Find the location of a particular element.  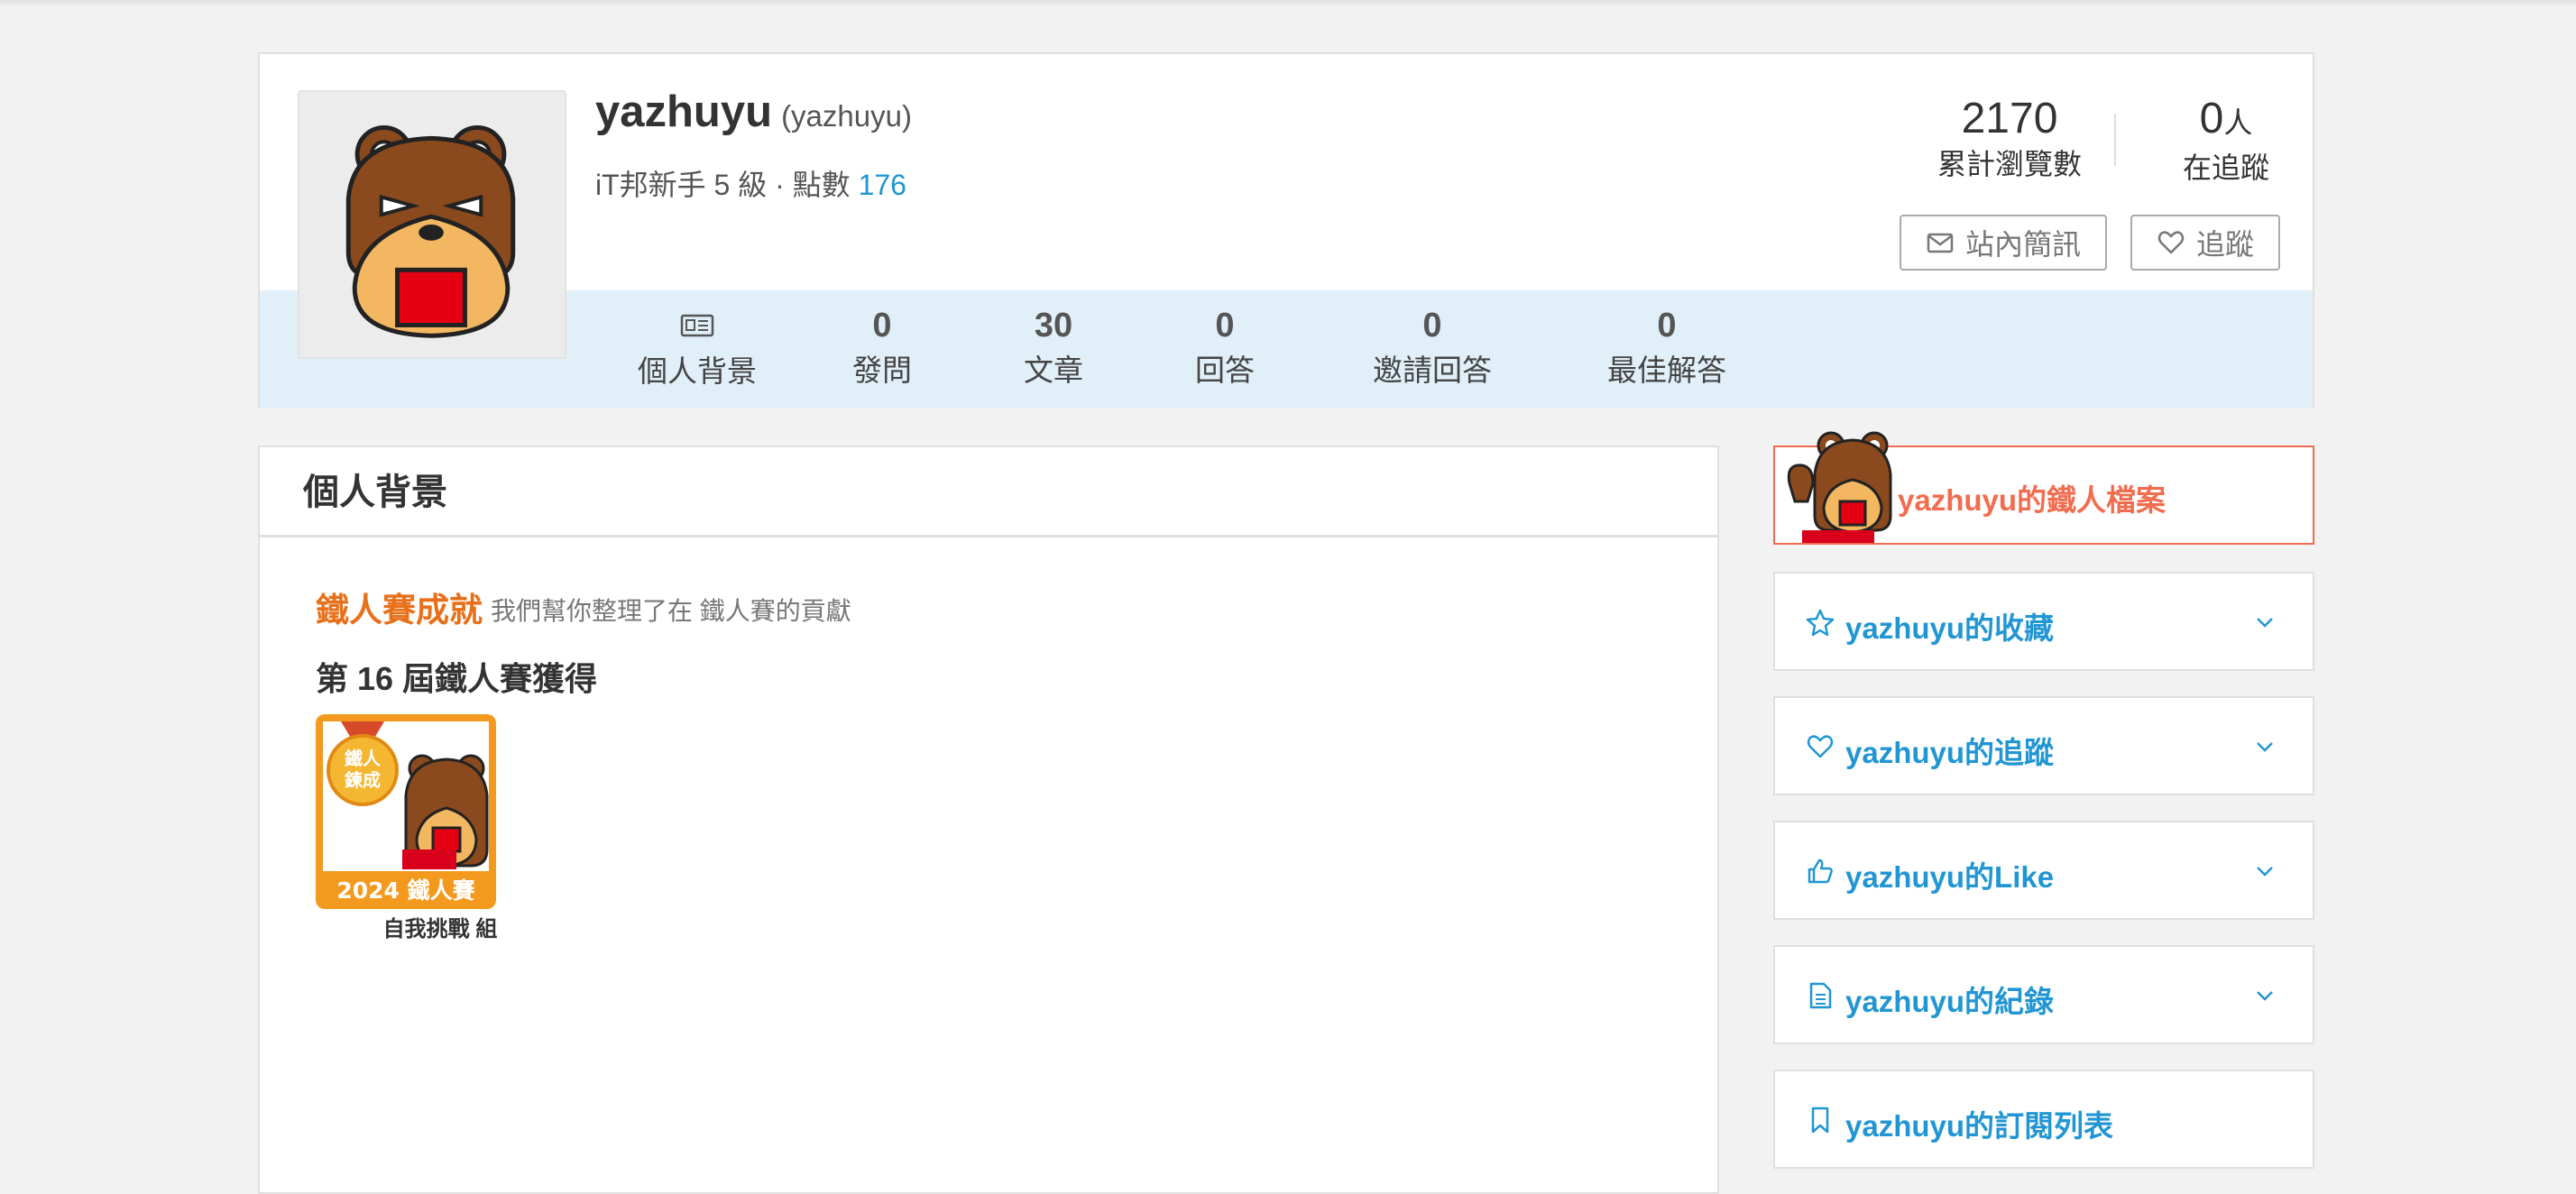

tab-background: 個人背景 is located at coordinates (697, 348).